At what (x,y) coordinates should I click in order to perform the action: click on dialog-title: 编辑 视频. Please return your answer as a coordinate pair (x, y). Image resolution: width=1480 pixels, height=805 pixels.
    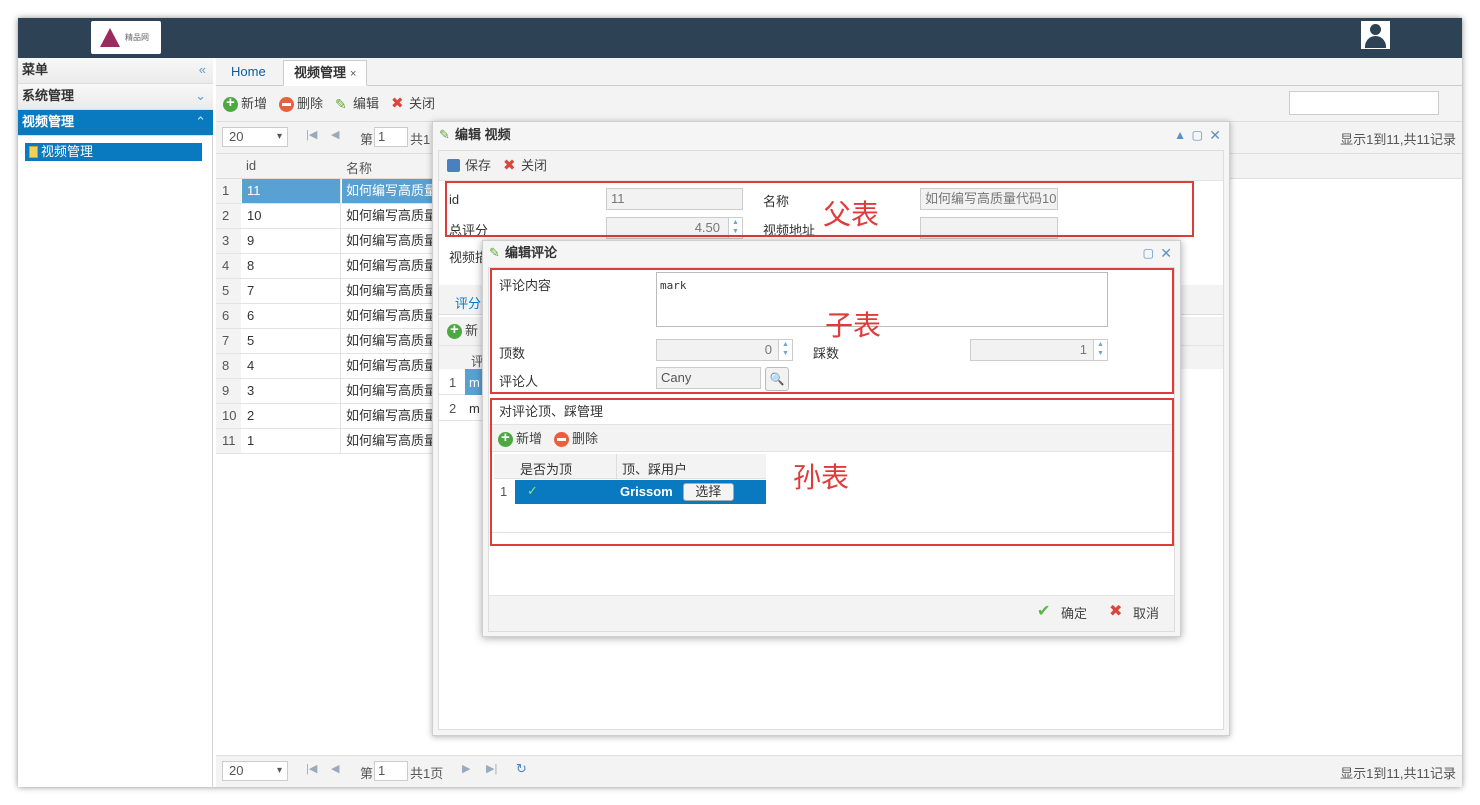
    Looking at the image, I should click on (483, 134).